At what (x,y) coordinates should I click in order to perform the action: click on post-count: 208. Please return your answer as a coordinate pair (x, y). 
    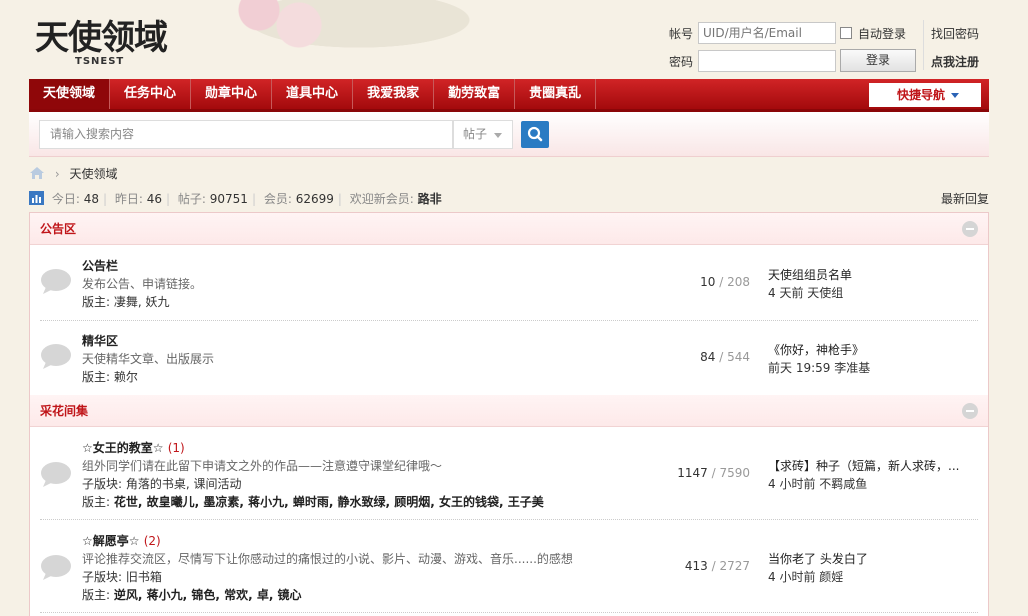
    Looking at the image, I should click on (738, 282).